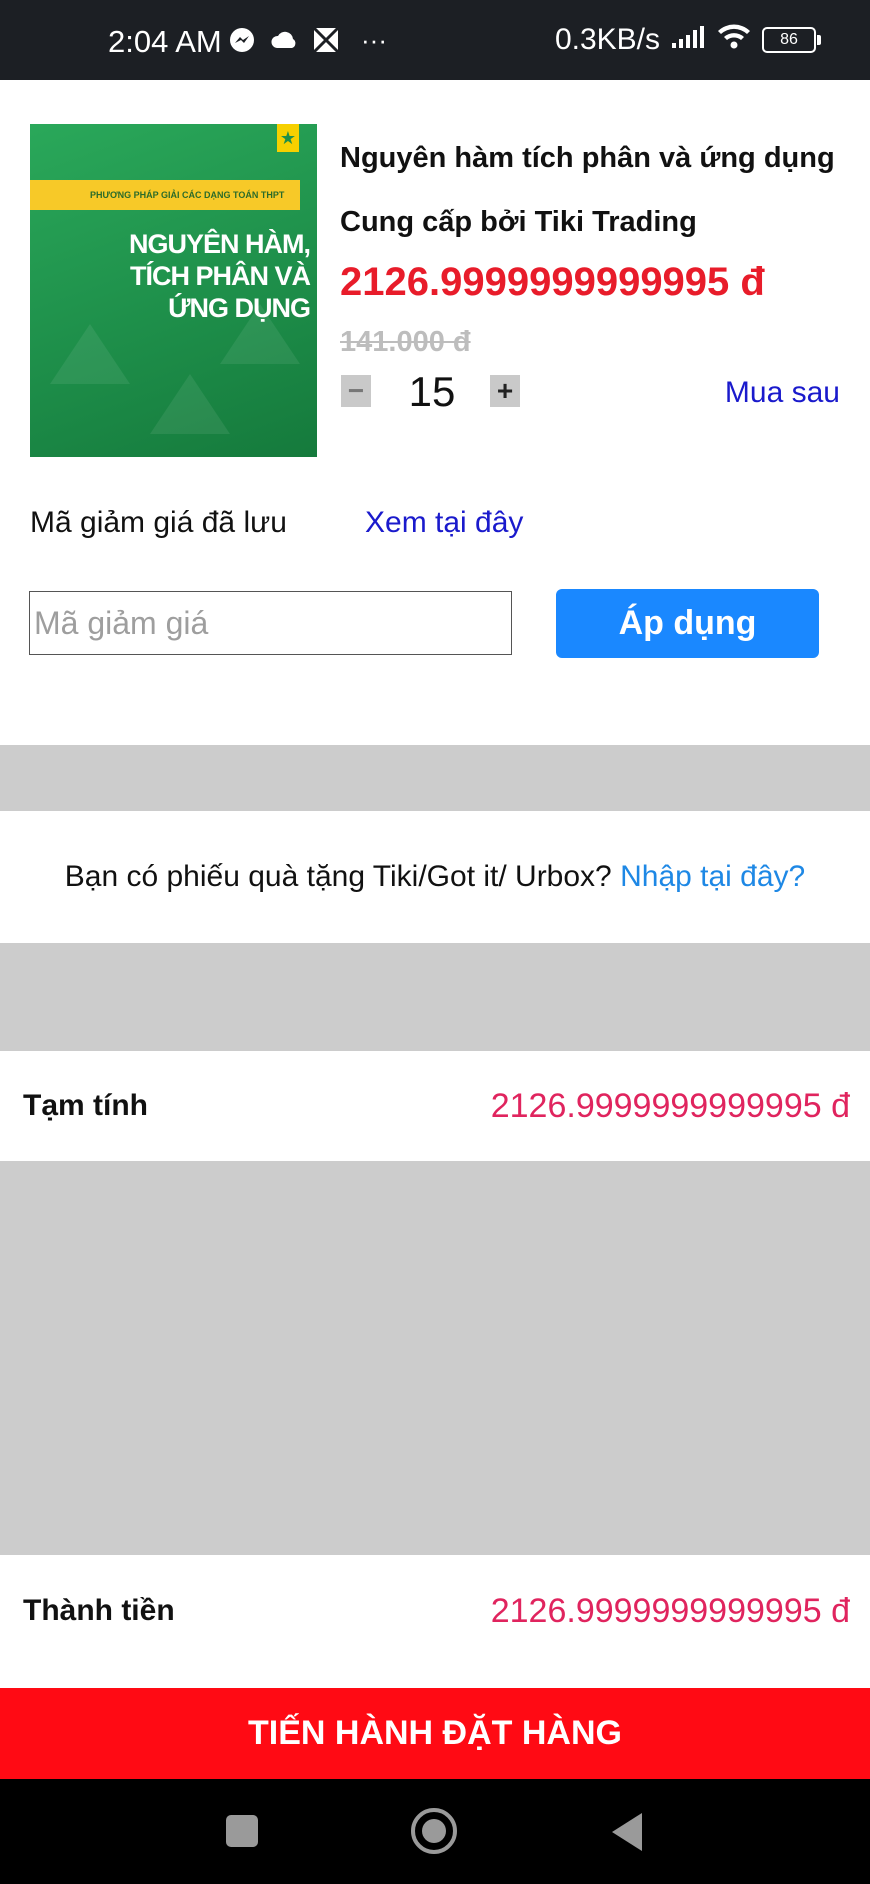 The image size is (870, 1884). What do you see at coordinates (374, 39) in the screenshot?
I see `more-notifications-icon: ···` at bounding box center [374, 39].